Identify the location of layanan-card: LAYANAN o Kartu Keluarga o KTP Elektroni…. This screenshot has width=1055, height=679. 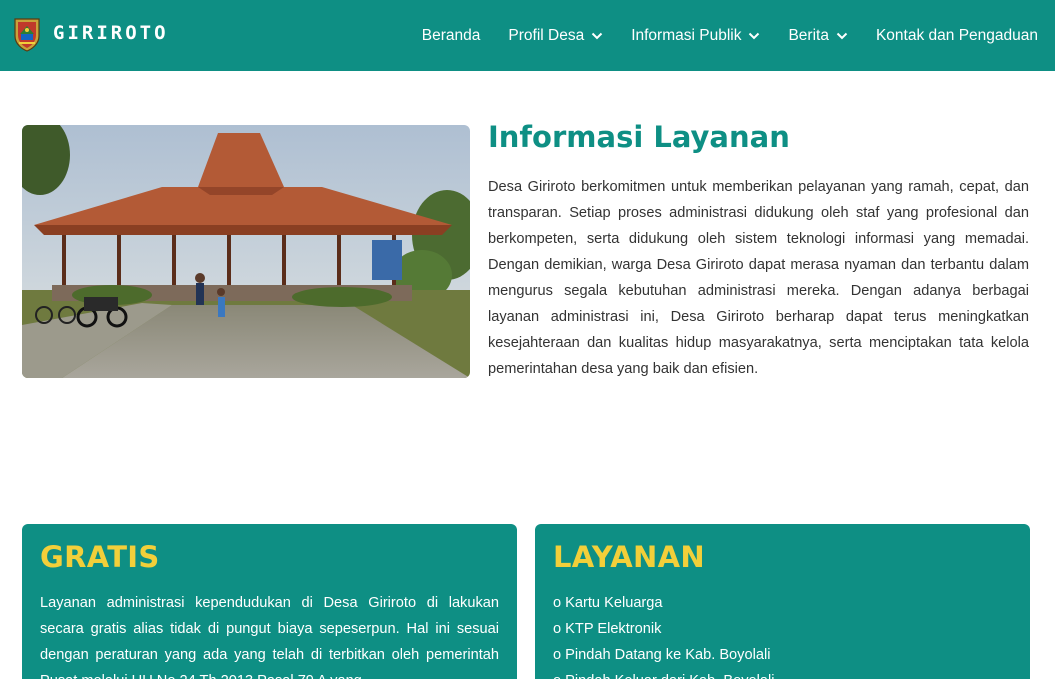
(782, 601).